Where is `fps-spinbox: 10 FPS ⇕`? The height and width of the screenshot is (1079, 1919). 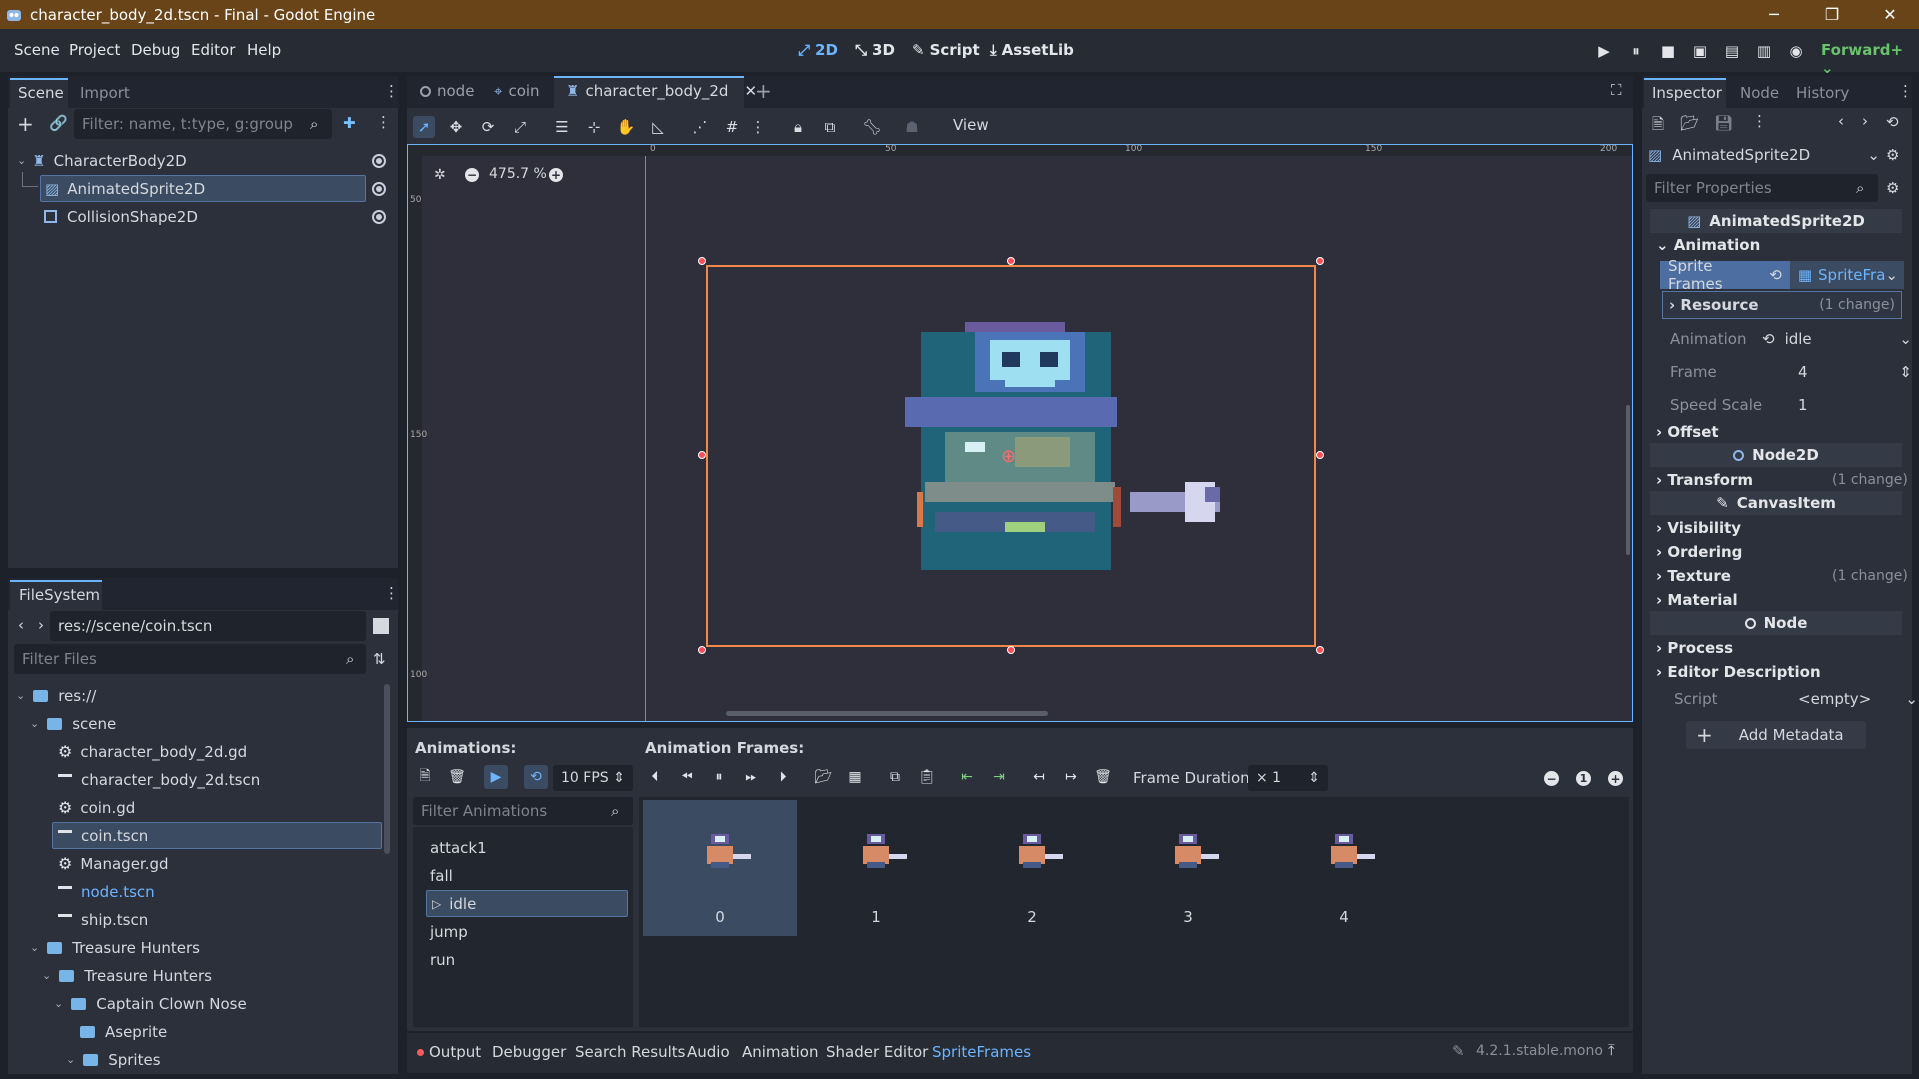 fps-spinbox: 10 FPS ⇕ is located at coordinates (593, 778).